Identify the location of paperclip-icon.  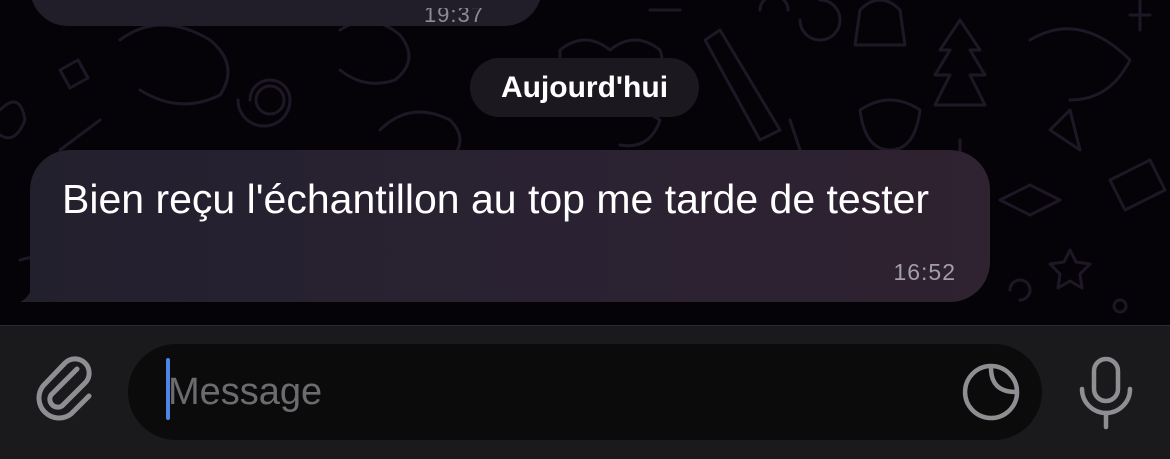
(64, 388).